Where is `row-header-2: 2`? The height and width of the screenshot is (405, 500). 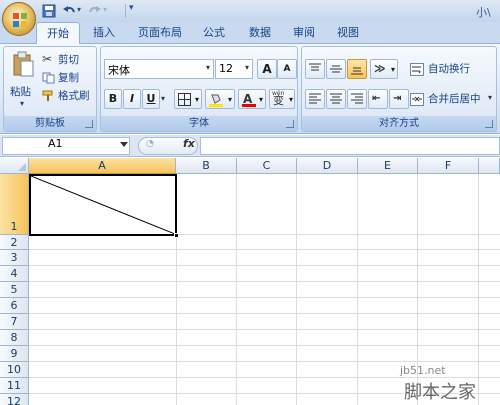 row-header-2: 2 is located at coordinates (14, 242).